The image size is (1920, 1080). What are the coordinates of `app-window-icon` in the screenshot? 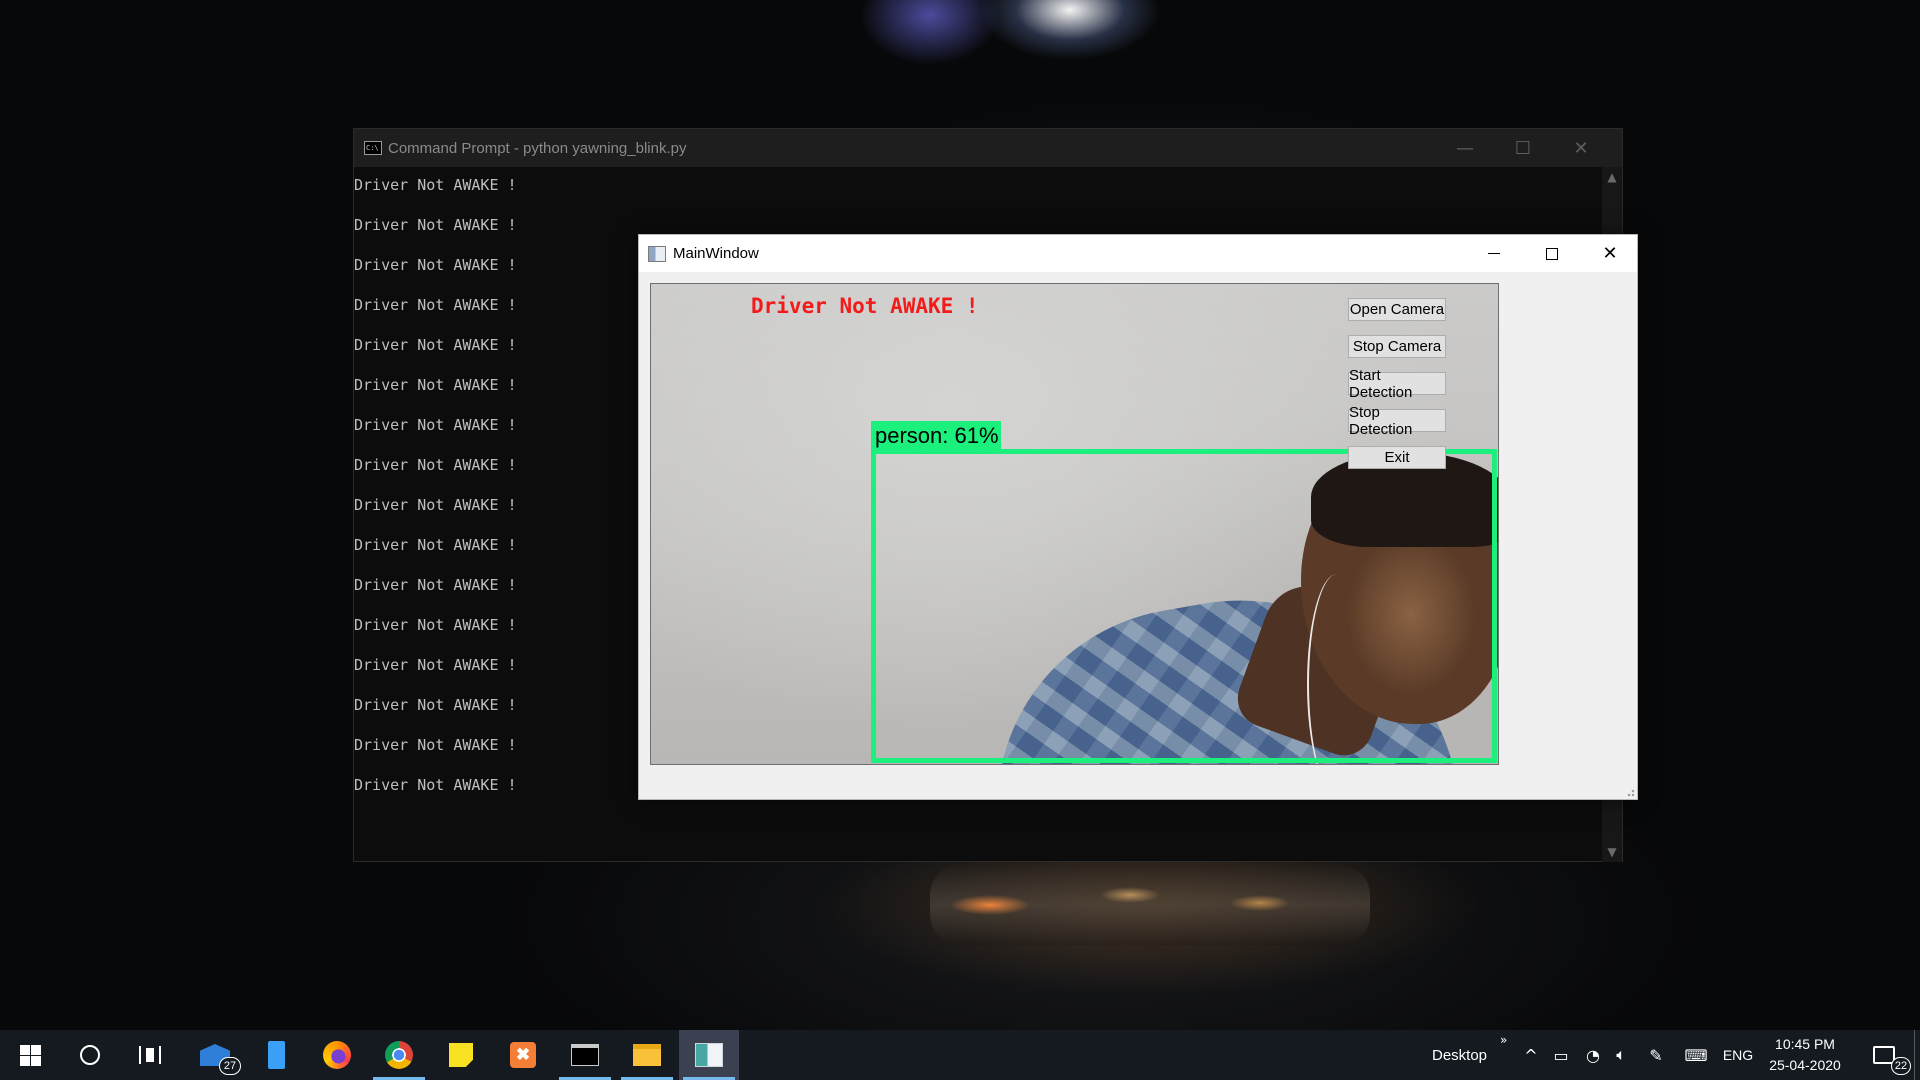 It's located at (657, 253).